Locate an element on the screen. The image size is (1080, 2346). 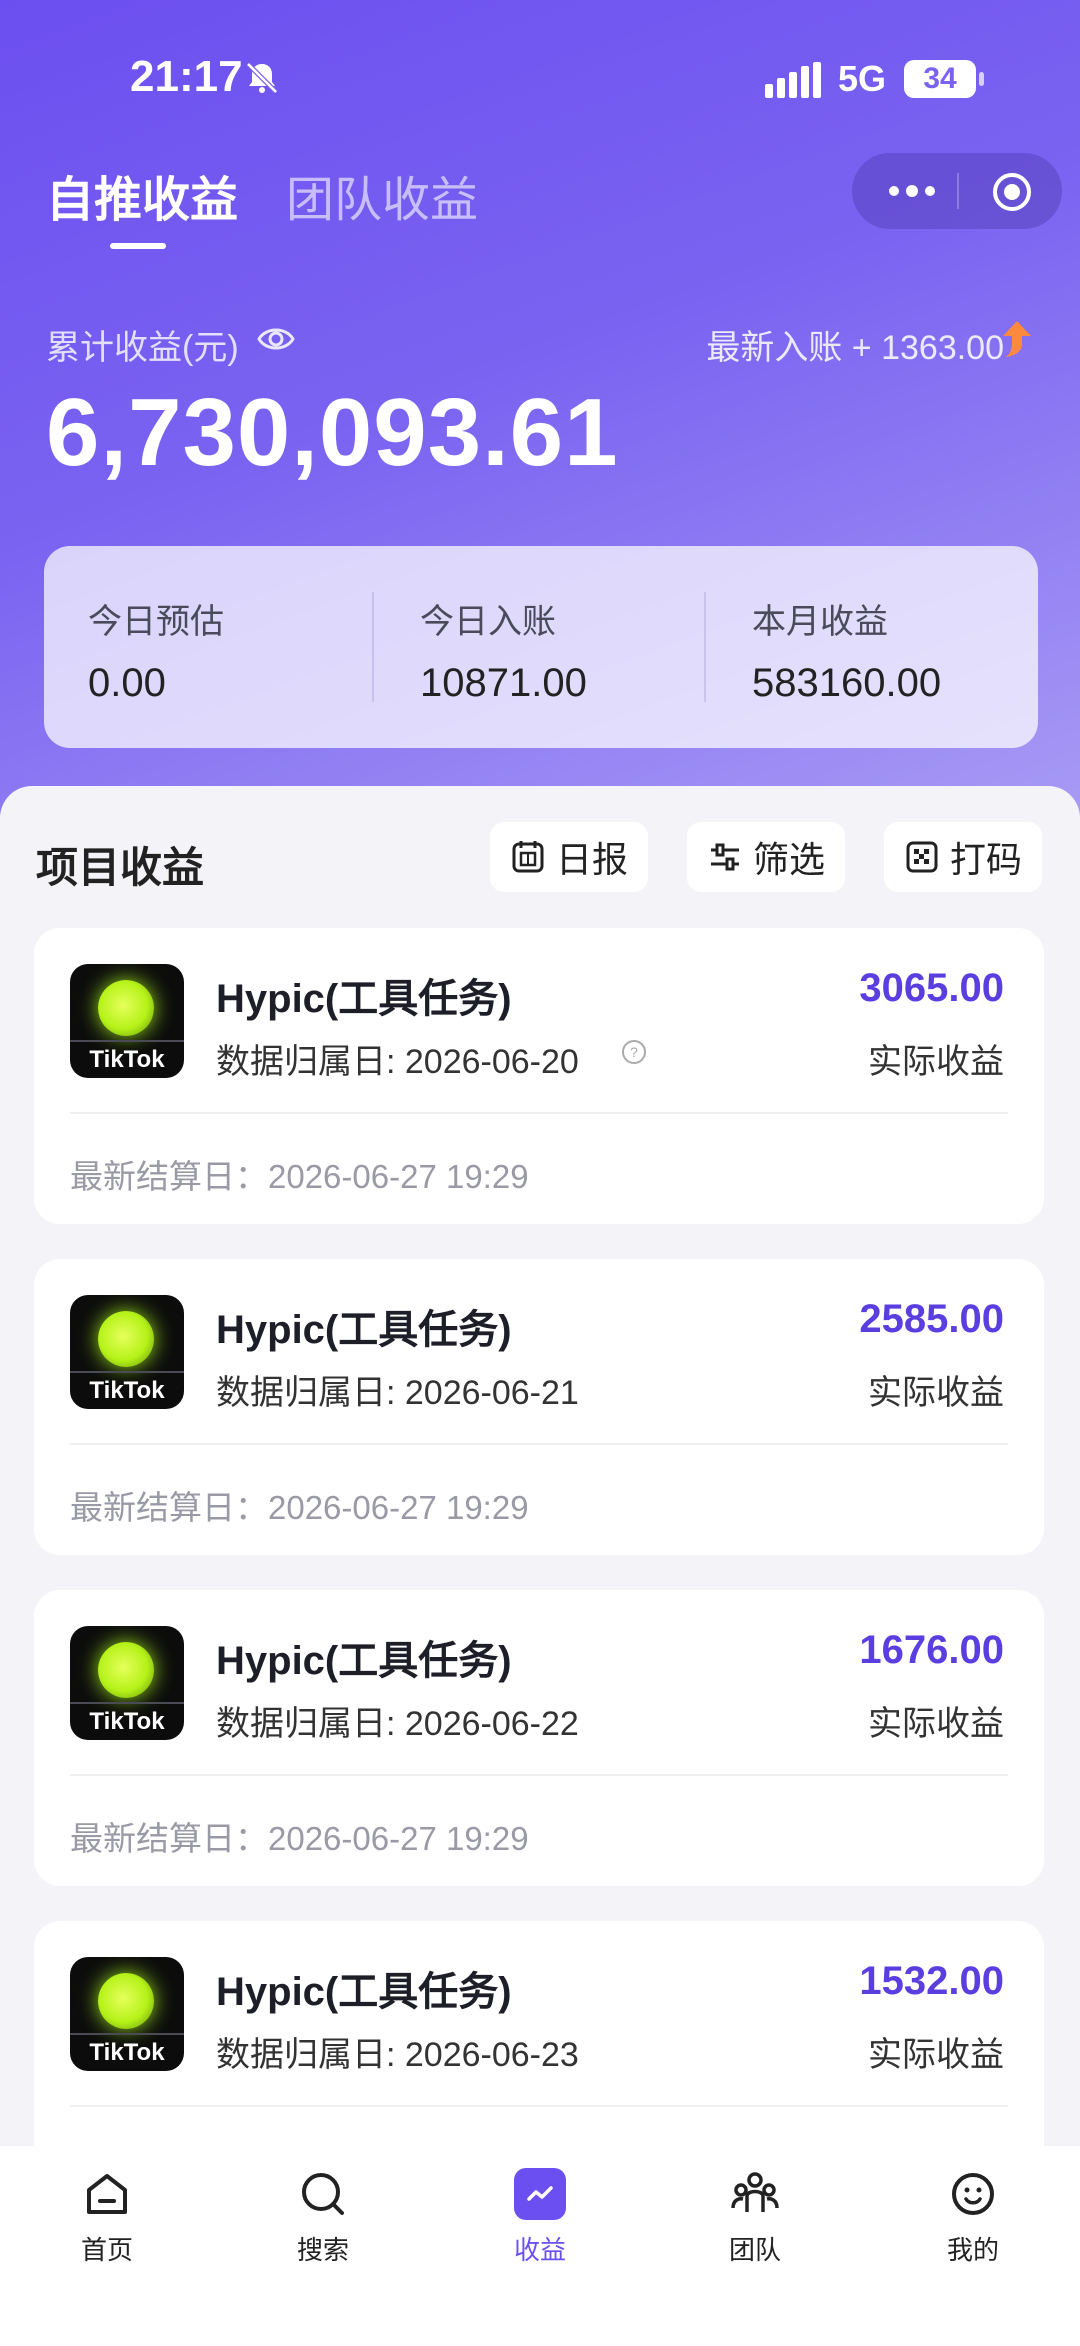
team-icon is located at coordinates (755, 2192).